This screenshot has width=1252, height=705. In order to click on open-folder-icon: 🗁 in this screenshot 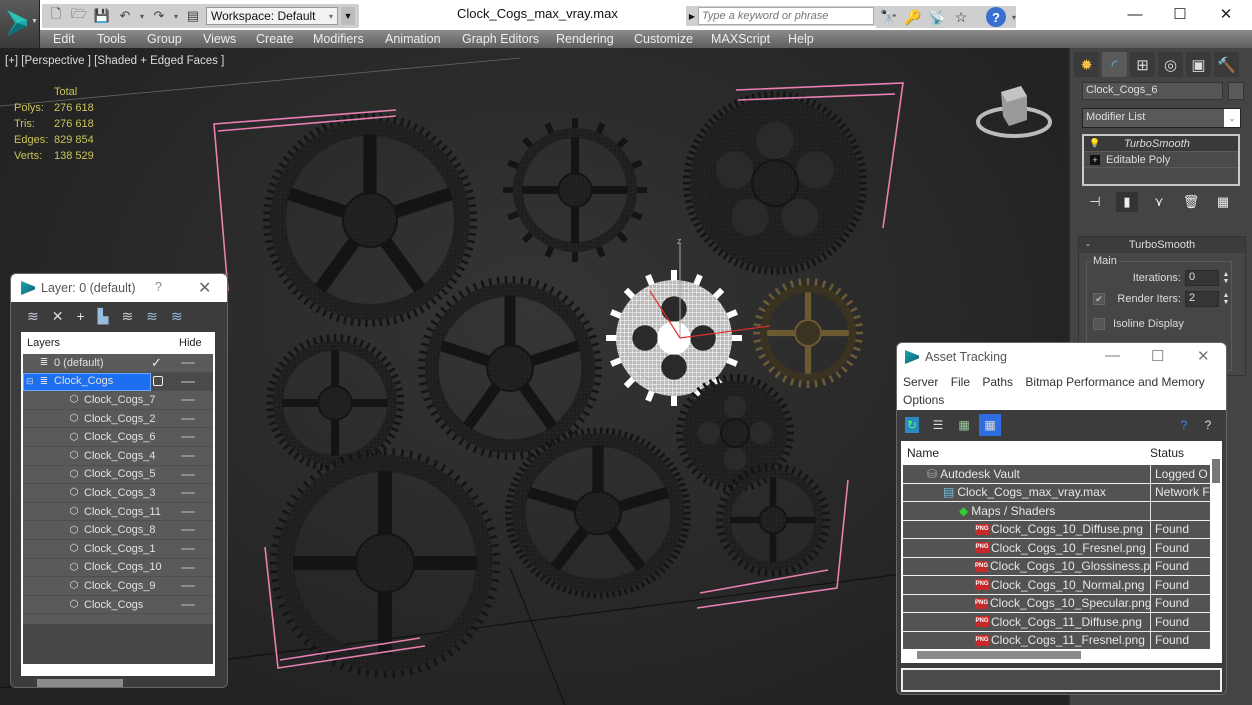, I will do `click(79, 15)`.